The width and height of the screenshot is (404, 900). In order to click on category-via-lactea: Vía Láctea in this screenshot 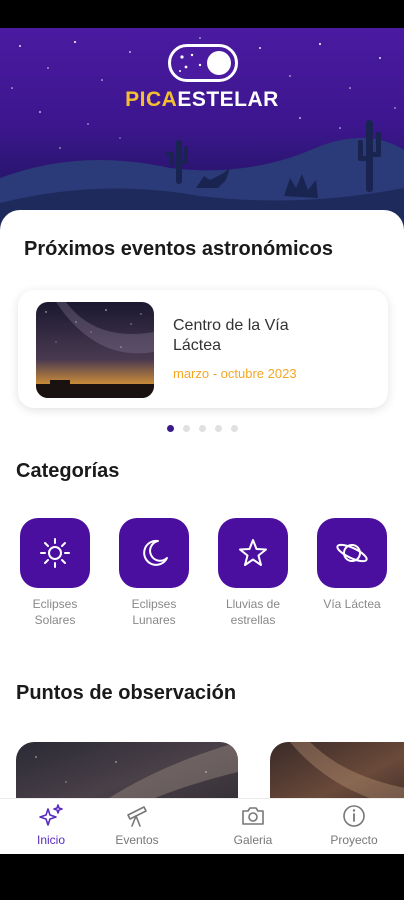, I will do `click(352, 565)`.